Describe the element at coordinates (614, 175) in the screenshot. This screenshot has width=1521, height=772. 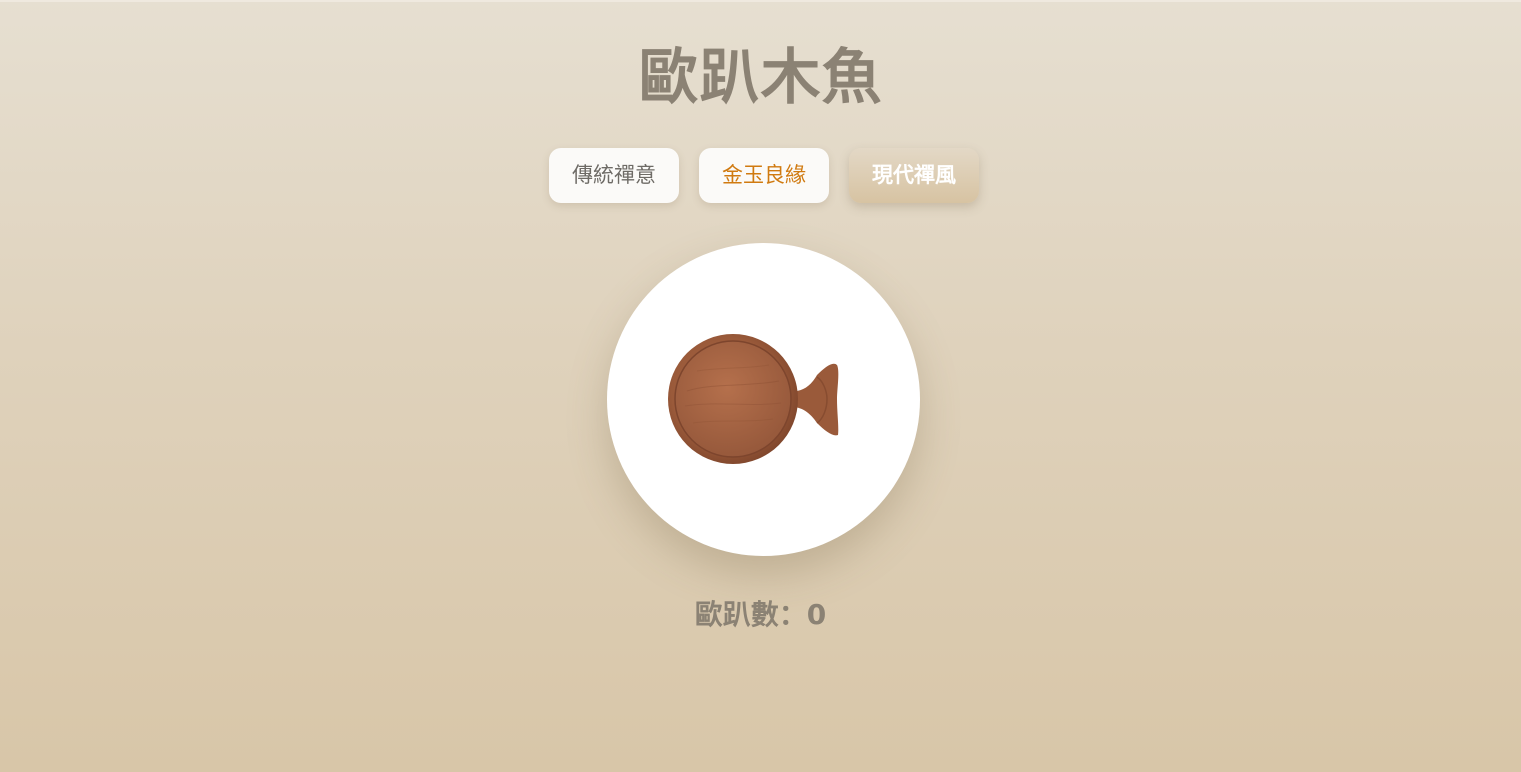
I see `theme-button-traditional: 傳統禪意` at that location.